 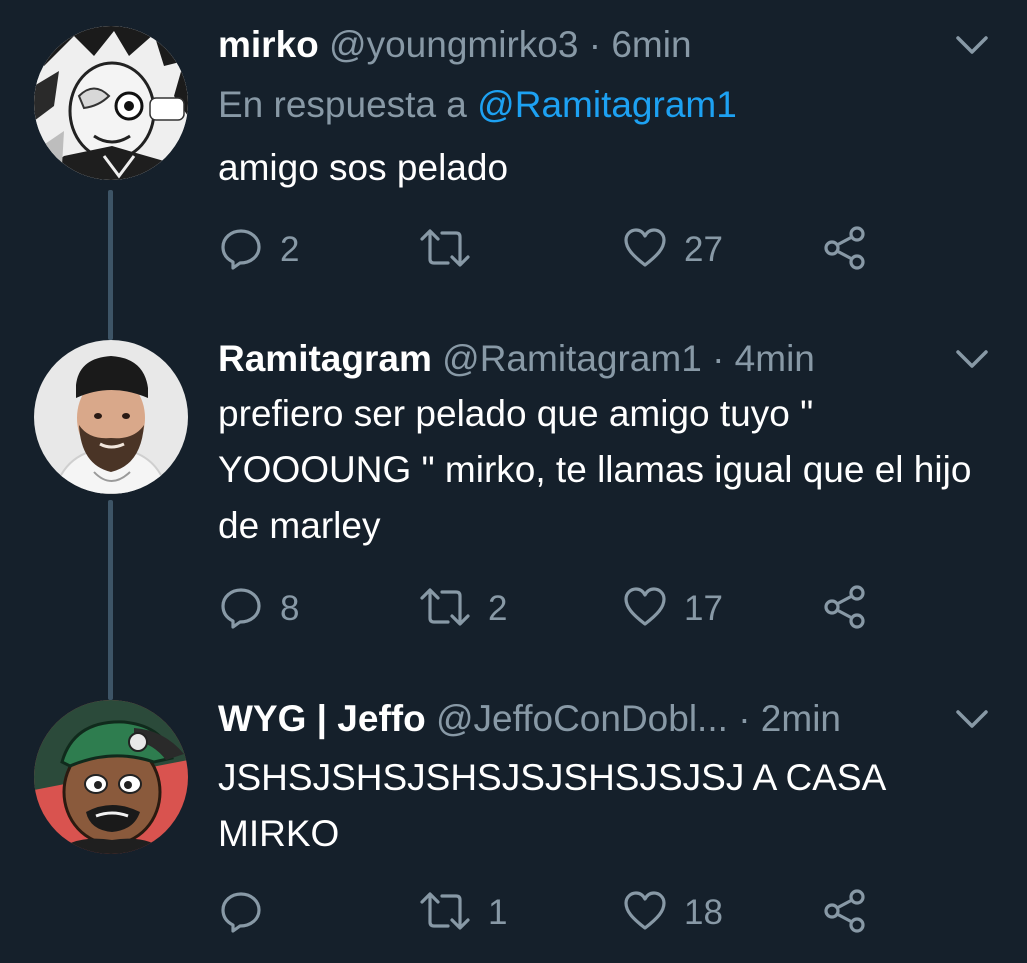 I want to click on reply-button: 8, so click(x=258, y=609).